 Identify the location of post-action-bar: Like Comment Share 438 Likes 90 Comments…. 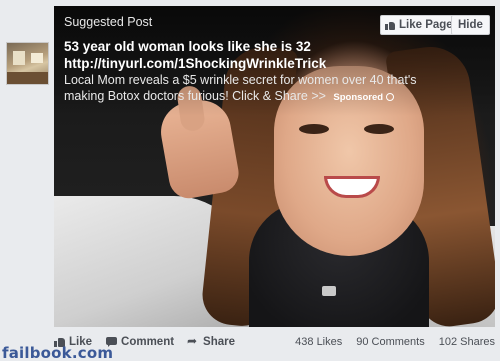
(274, 342).